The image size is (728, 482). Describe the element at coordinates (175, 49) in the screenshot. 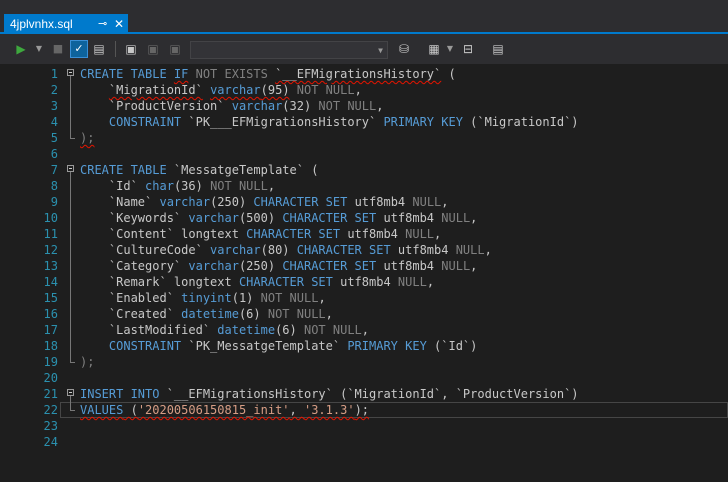

I see `change-connection-icon: ▣` at that location.